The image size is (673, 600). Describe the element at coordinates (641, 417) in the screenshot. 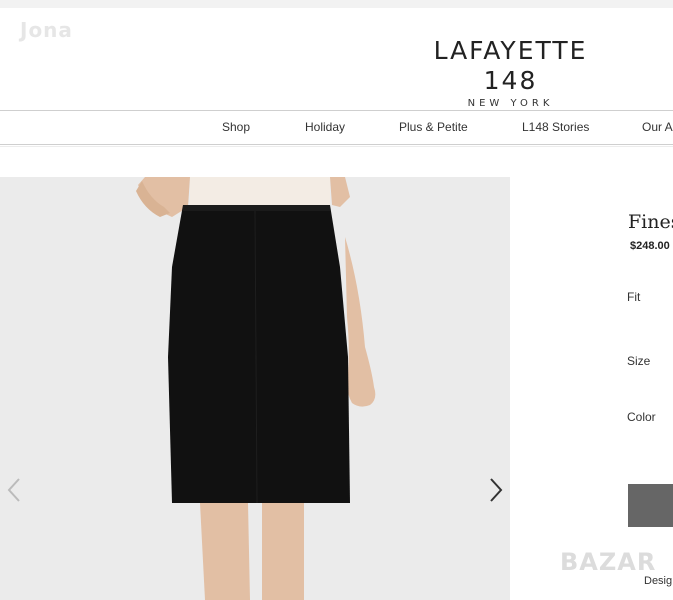

I see `color-label: Color` at that location.